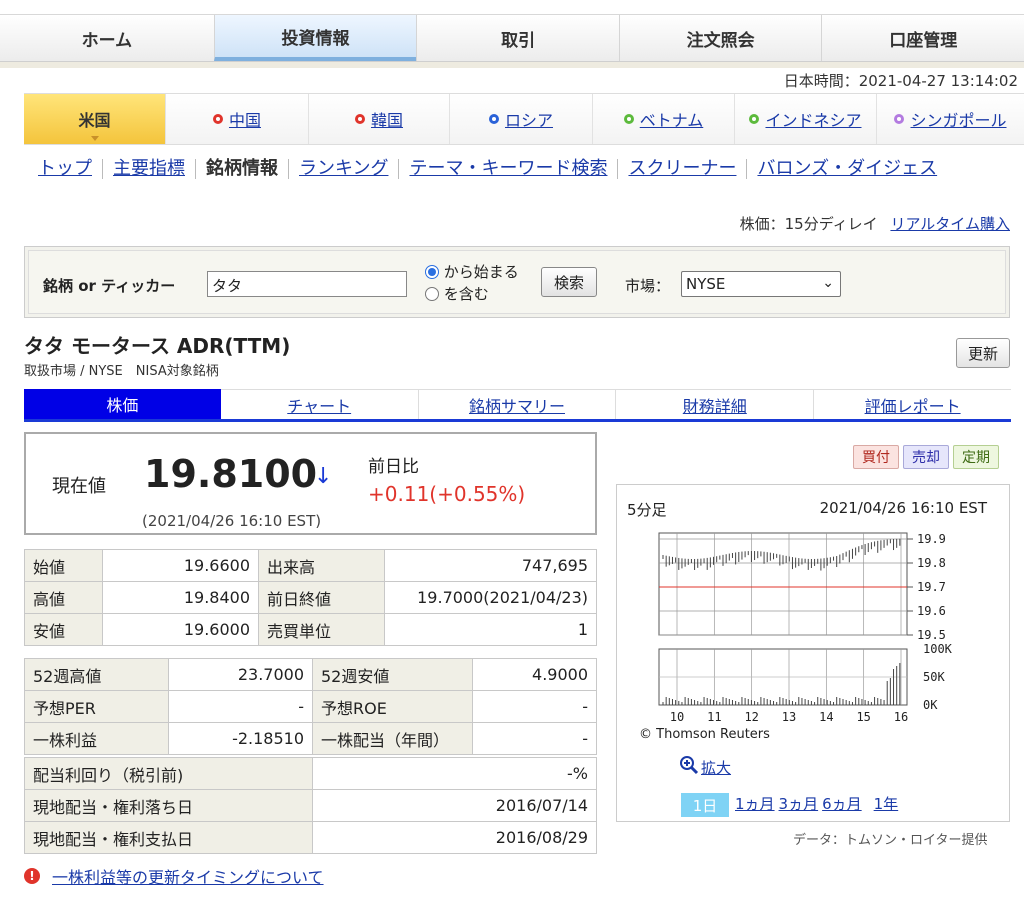  I want to click on recurring-button: 定期, so click(976, 457).